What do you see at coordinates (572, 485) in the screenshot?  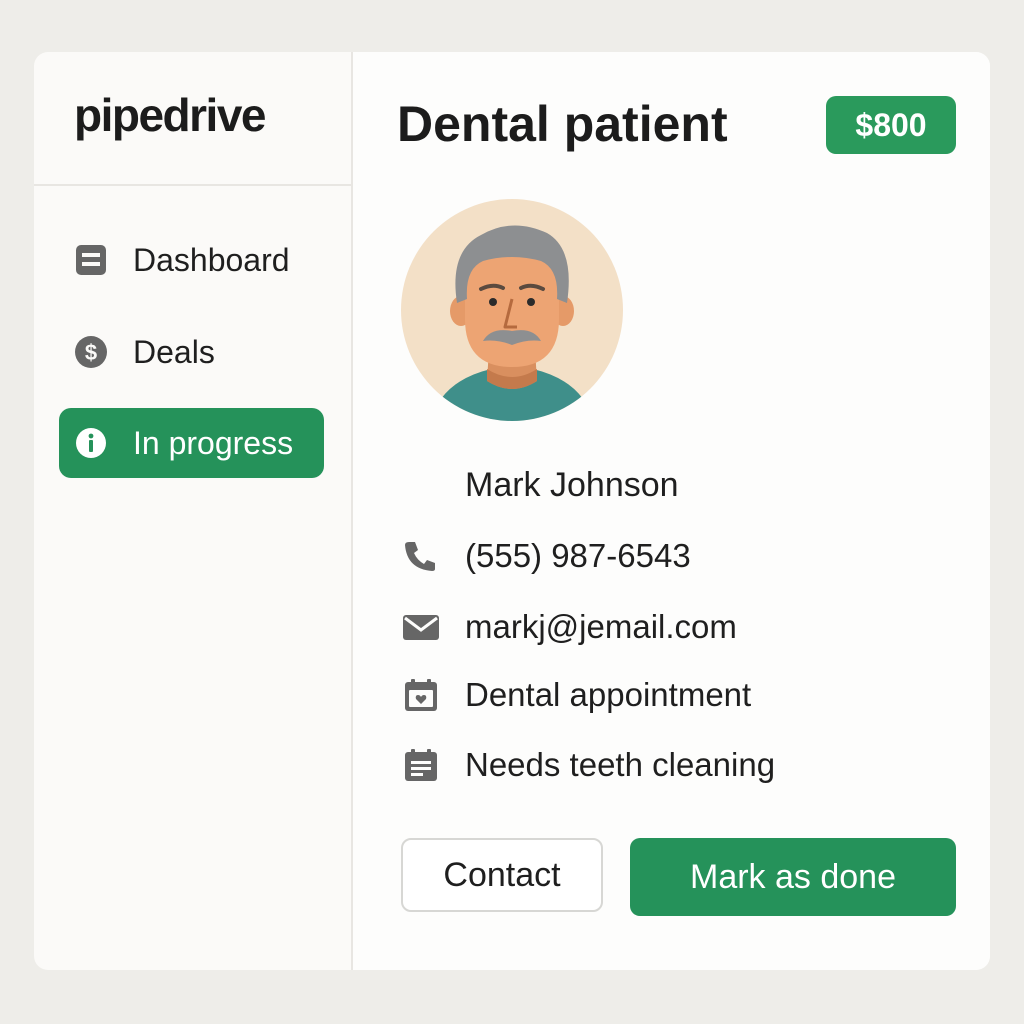 I see `contact-name: Mark Johnson` at bounding box center [572, 485].